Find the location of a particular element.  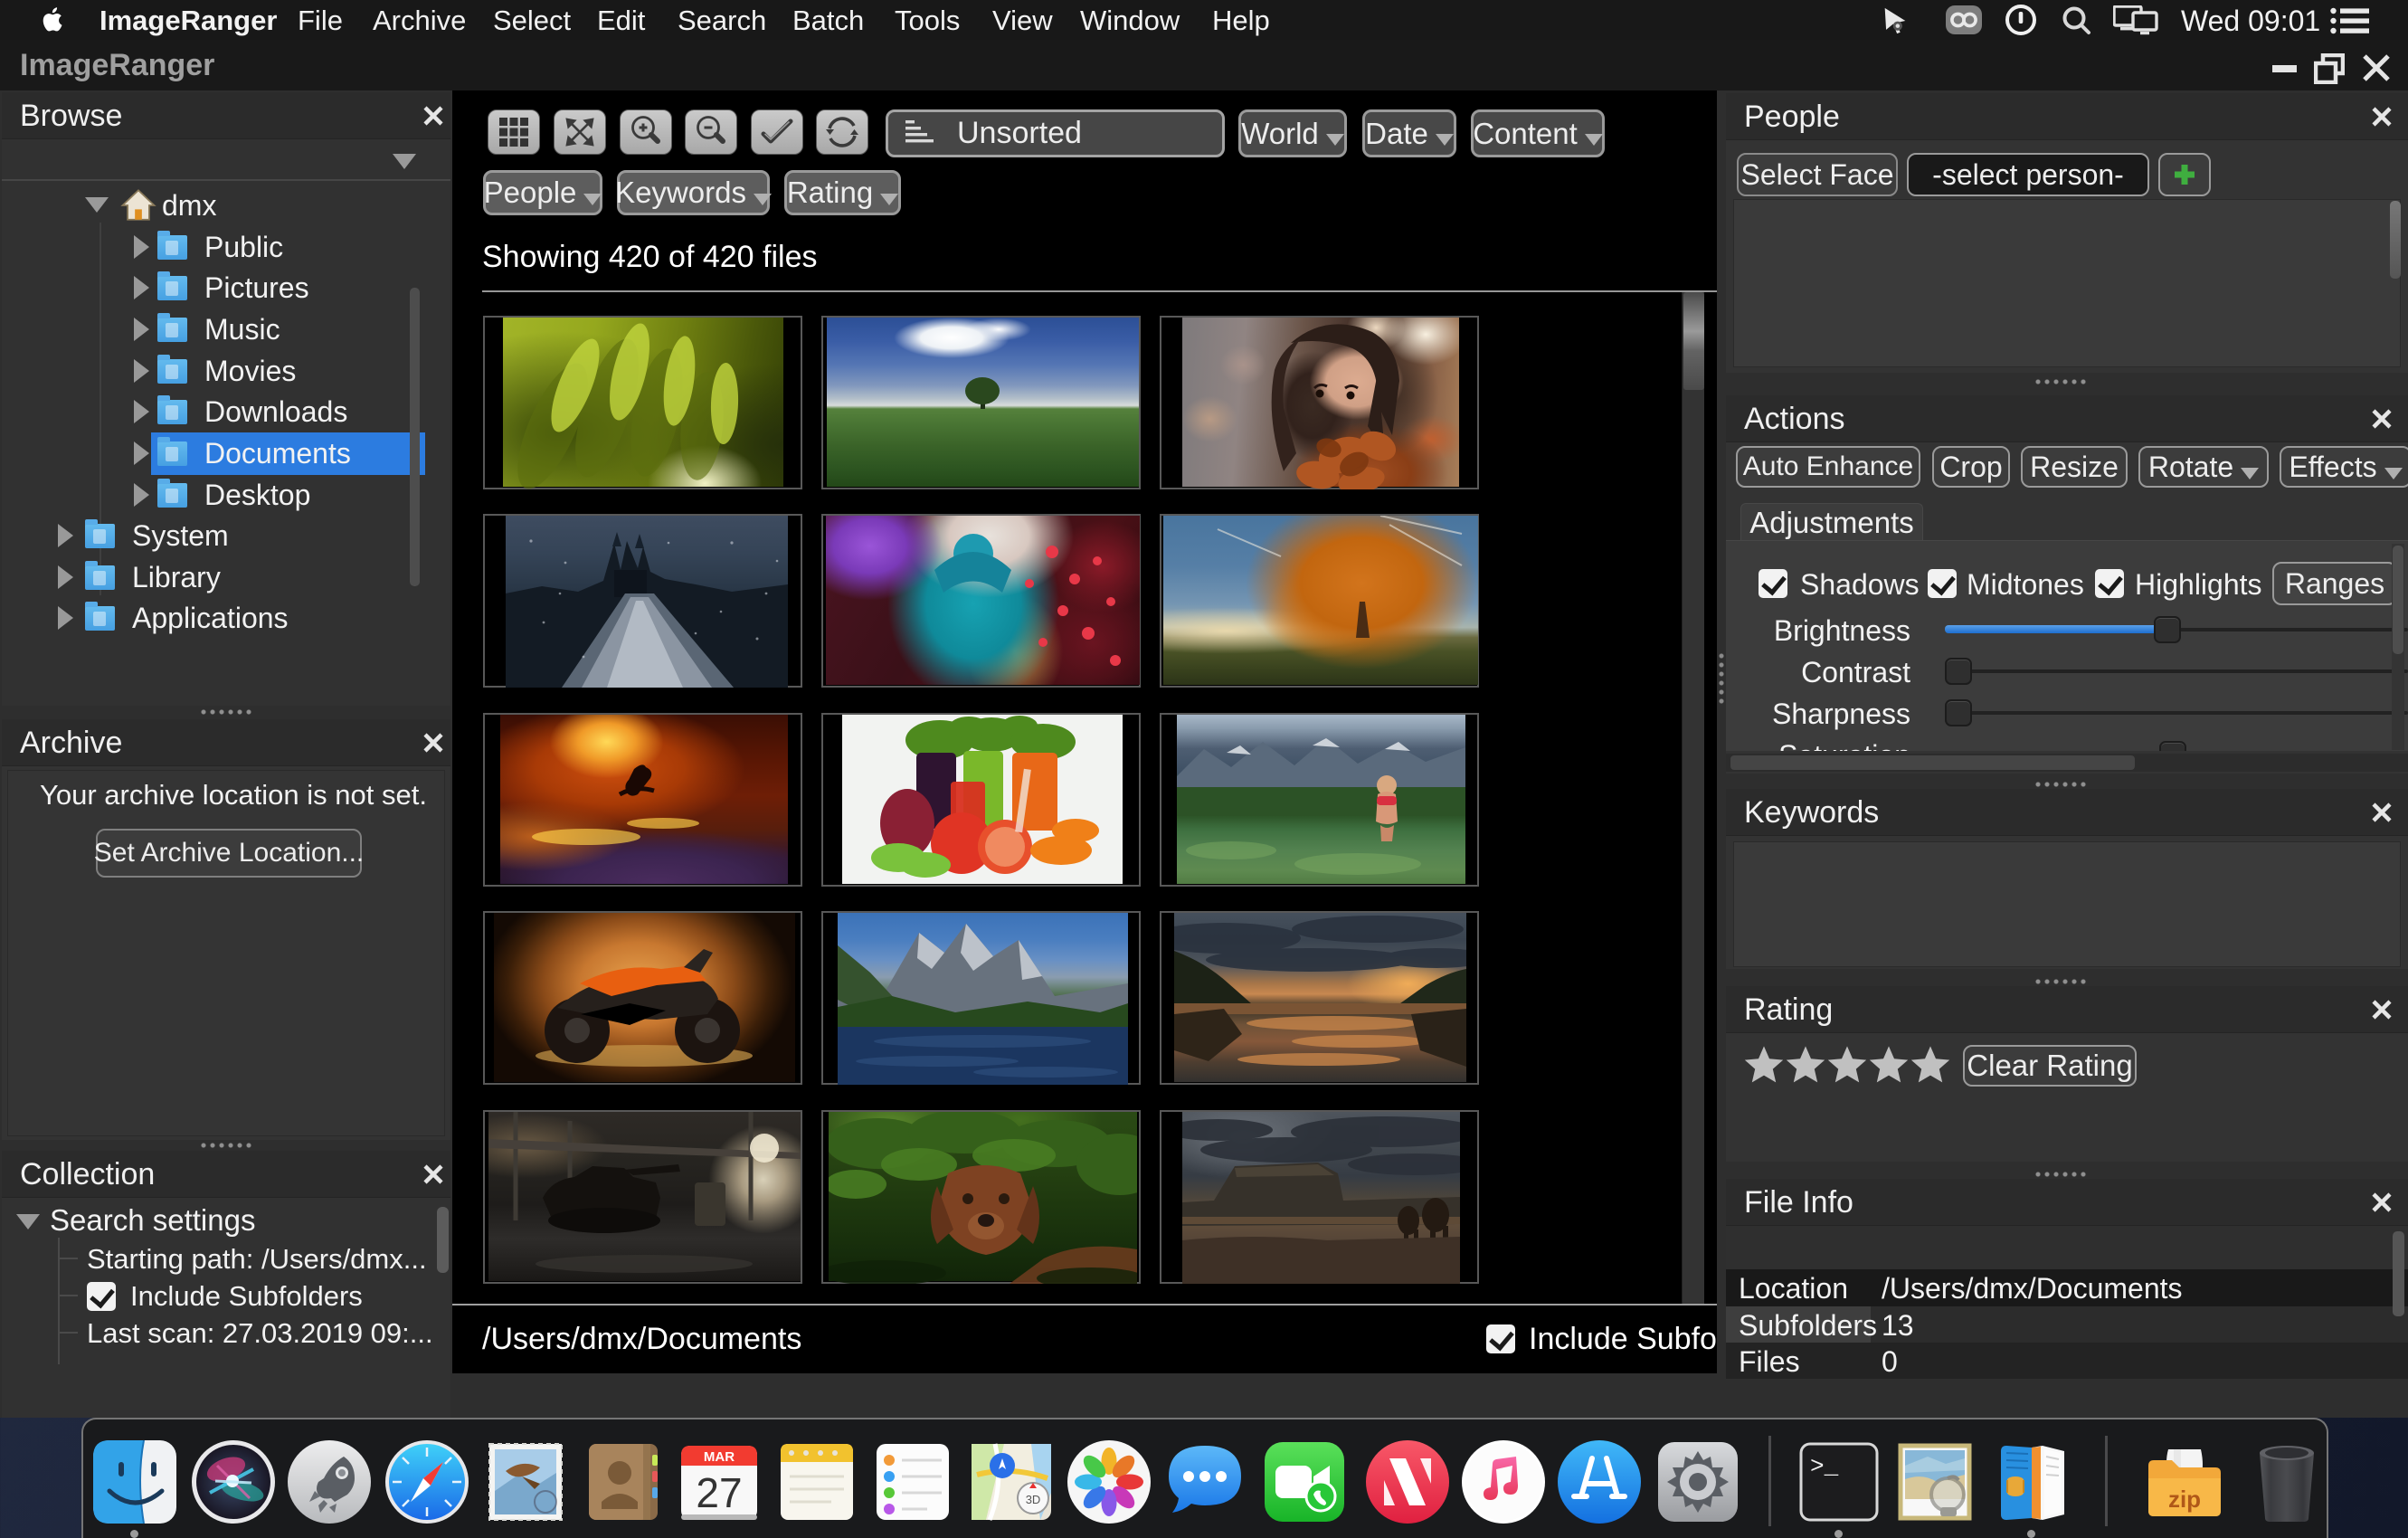

svg-text: MAR is located at coordinates (720, 1457).